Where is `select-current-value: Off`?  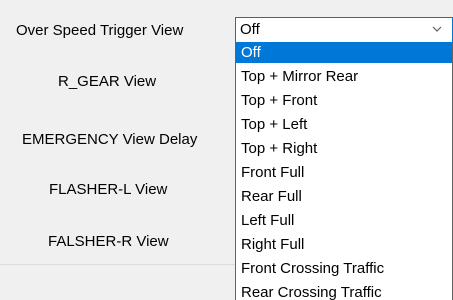
select-current-value: Off is located at coordinates (250, 29).